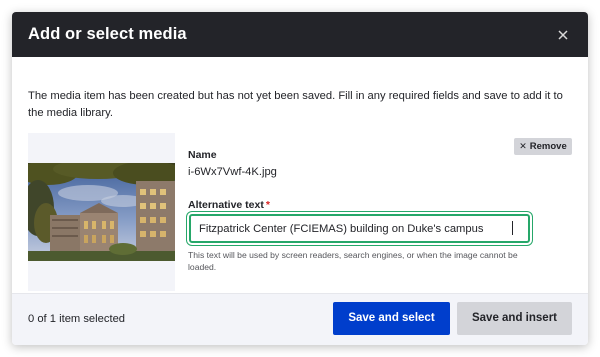 The image size is (600, 357). I want to click on remove-button: ✕ Remove, so click(543, 146).